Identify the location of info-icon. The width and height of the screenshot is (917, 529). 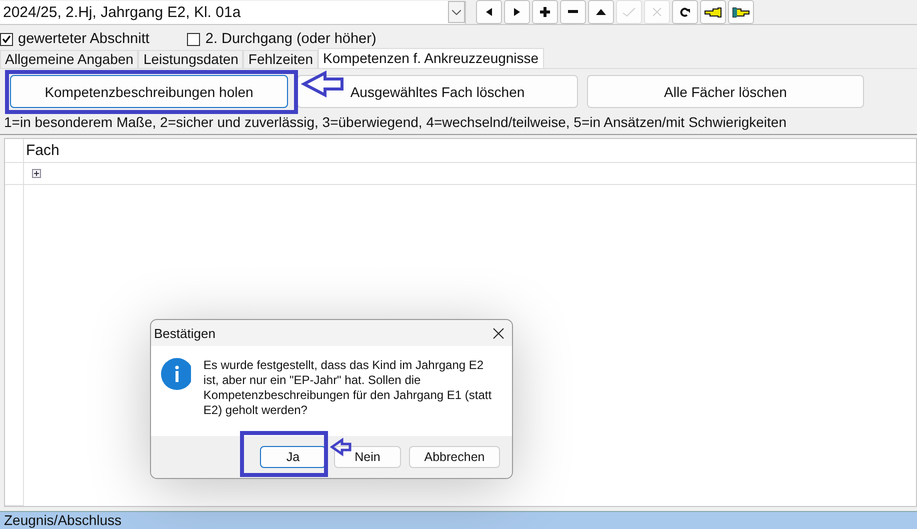
(176, 374).